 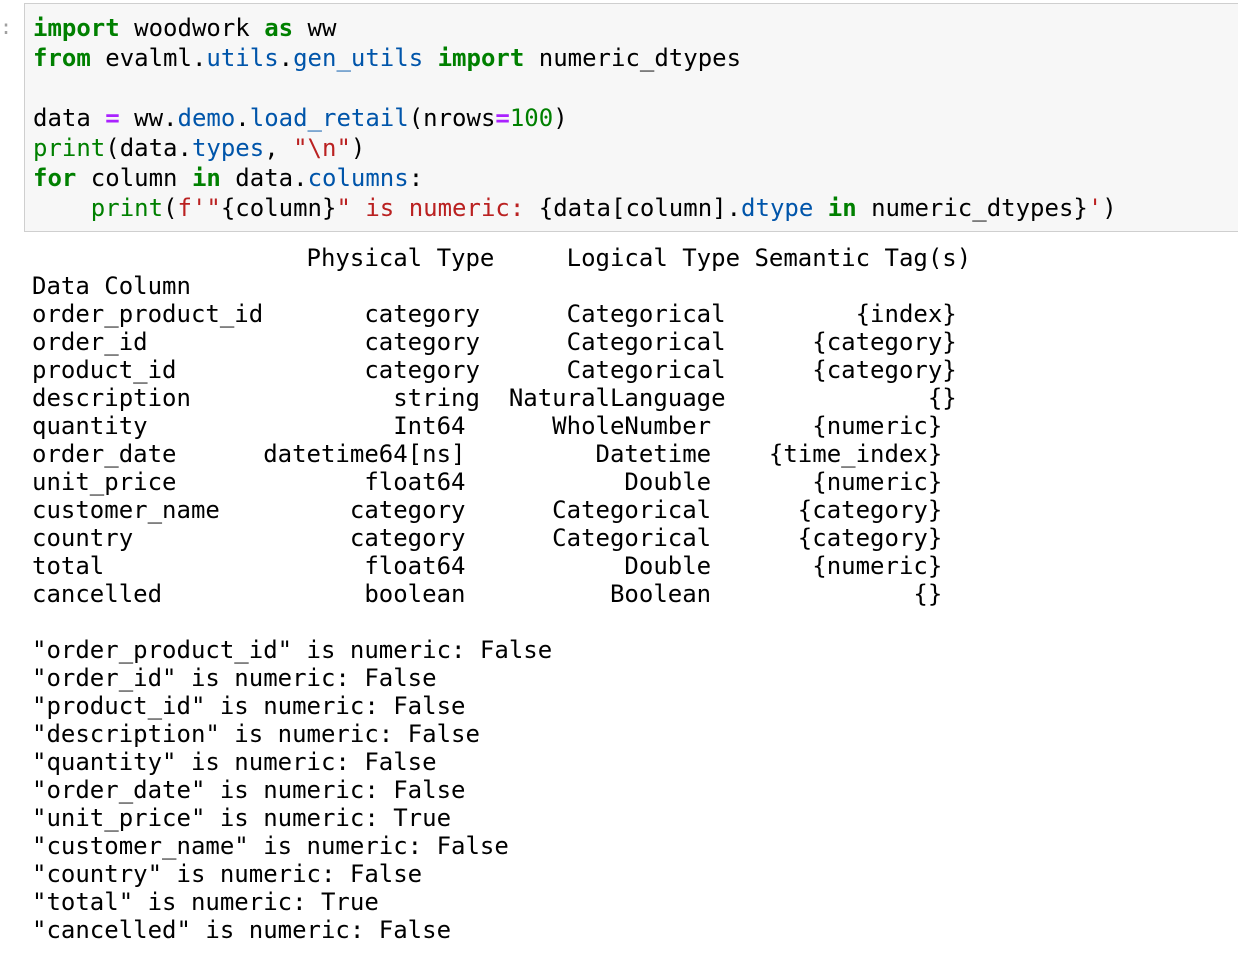 I want to click on numeric-check-line: "total" is numeric: True, so click(x=205, y=902).